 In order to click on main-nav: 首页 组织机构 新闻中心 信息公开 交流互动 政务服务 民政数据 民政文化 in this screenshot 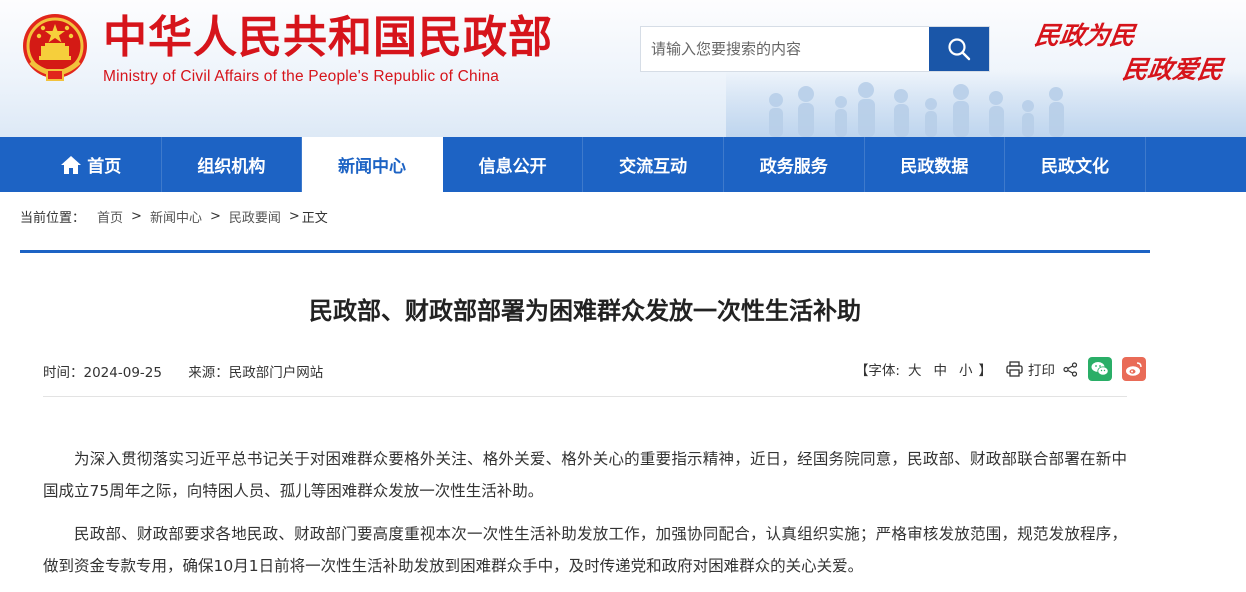, I will do `click(623, 164)`.